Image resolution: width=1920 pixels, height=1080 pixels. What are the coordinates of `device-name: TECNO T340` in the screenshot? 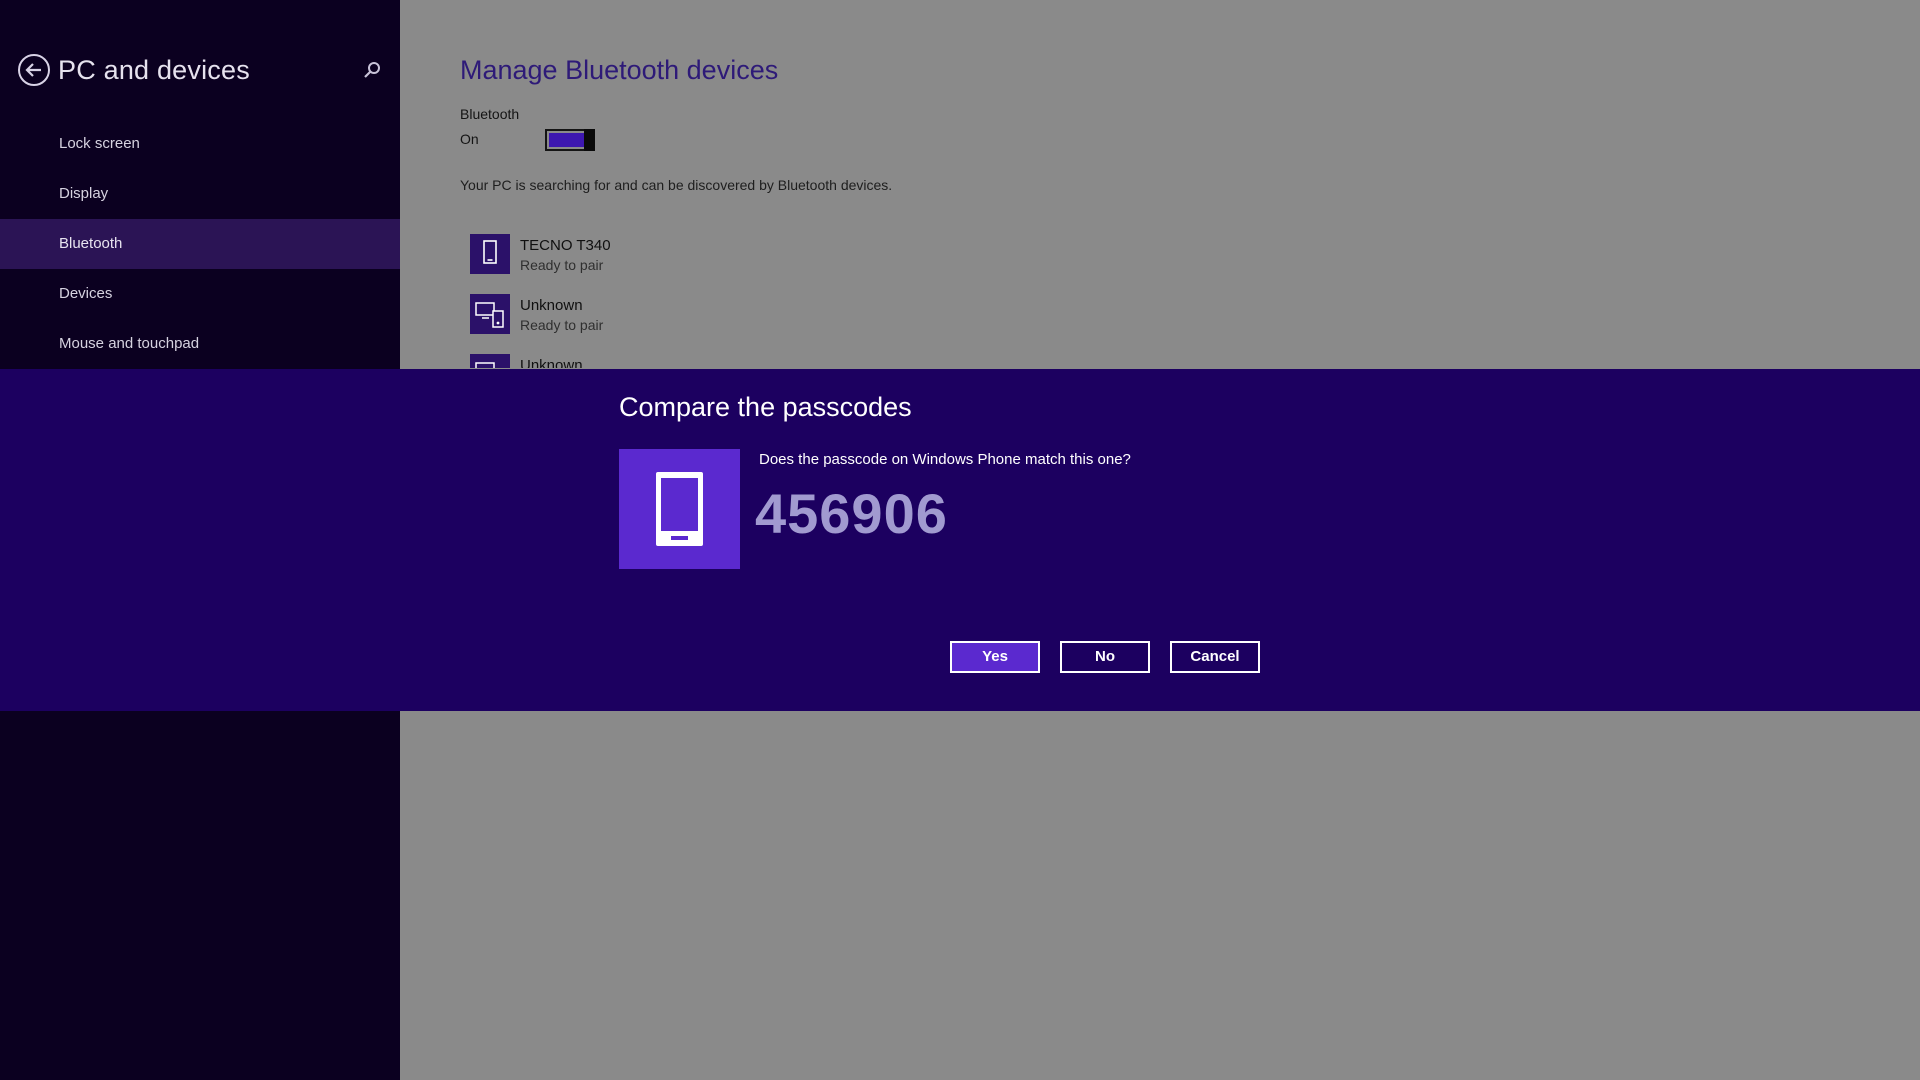 It's located at (565, 245).